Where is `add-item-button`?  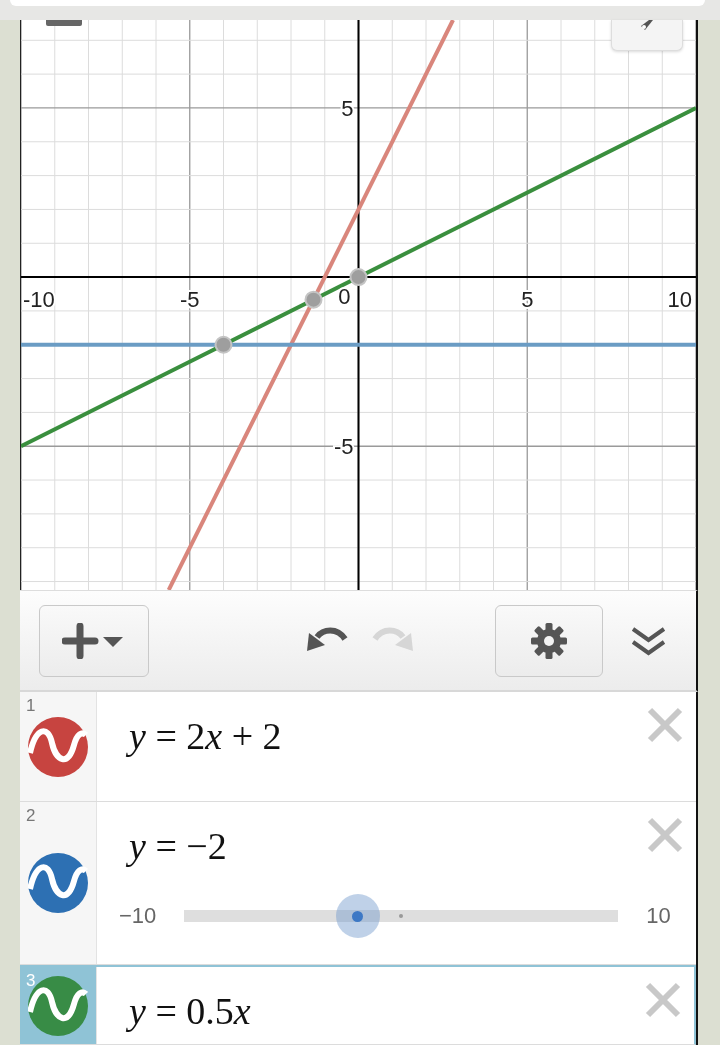 add-item-button is located at coordinates (94, 640).